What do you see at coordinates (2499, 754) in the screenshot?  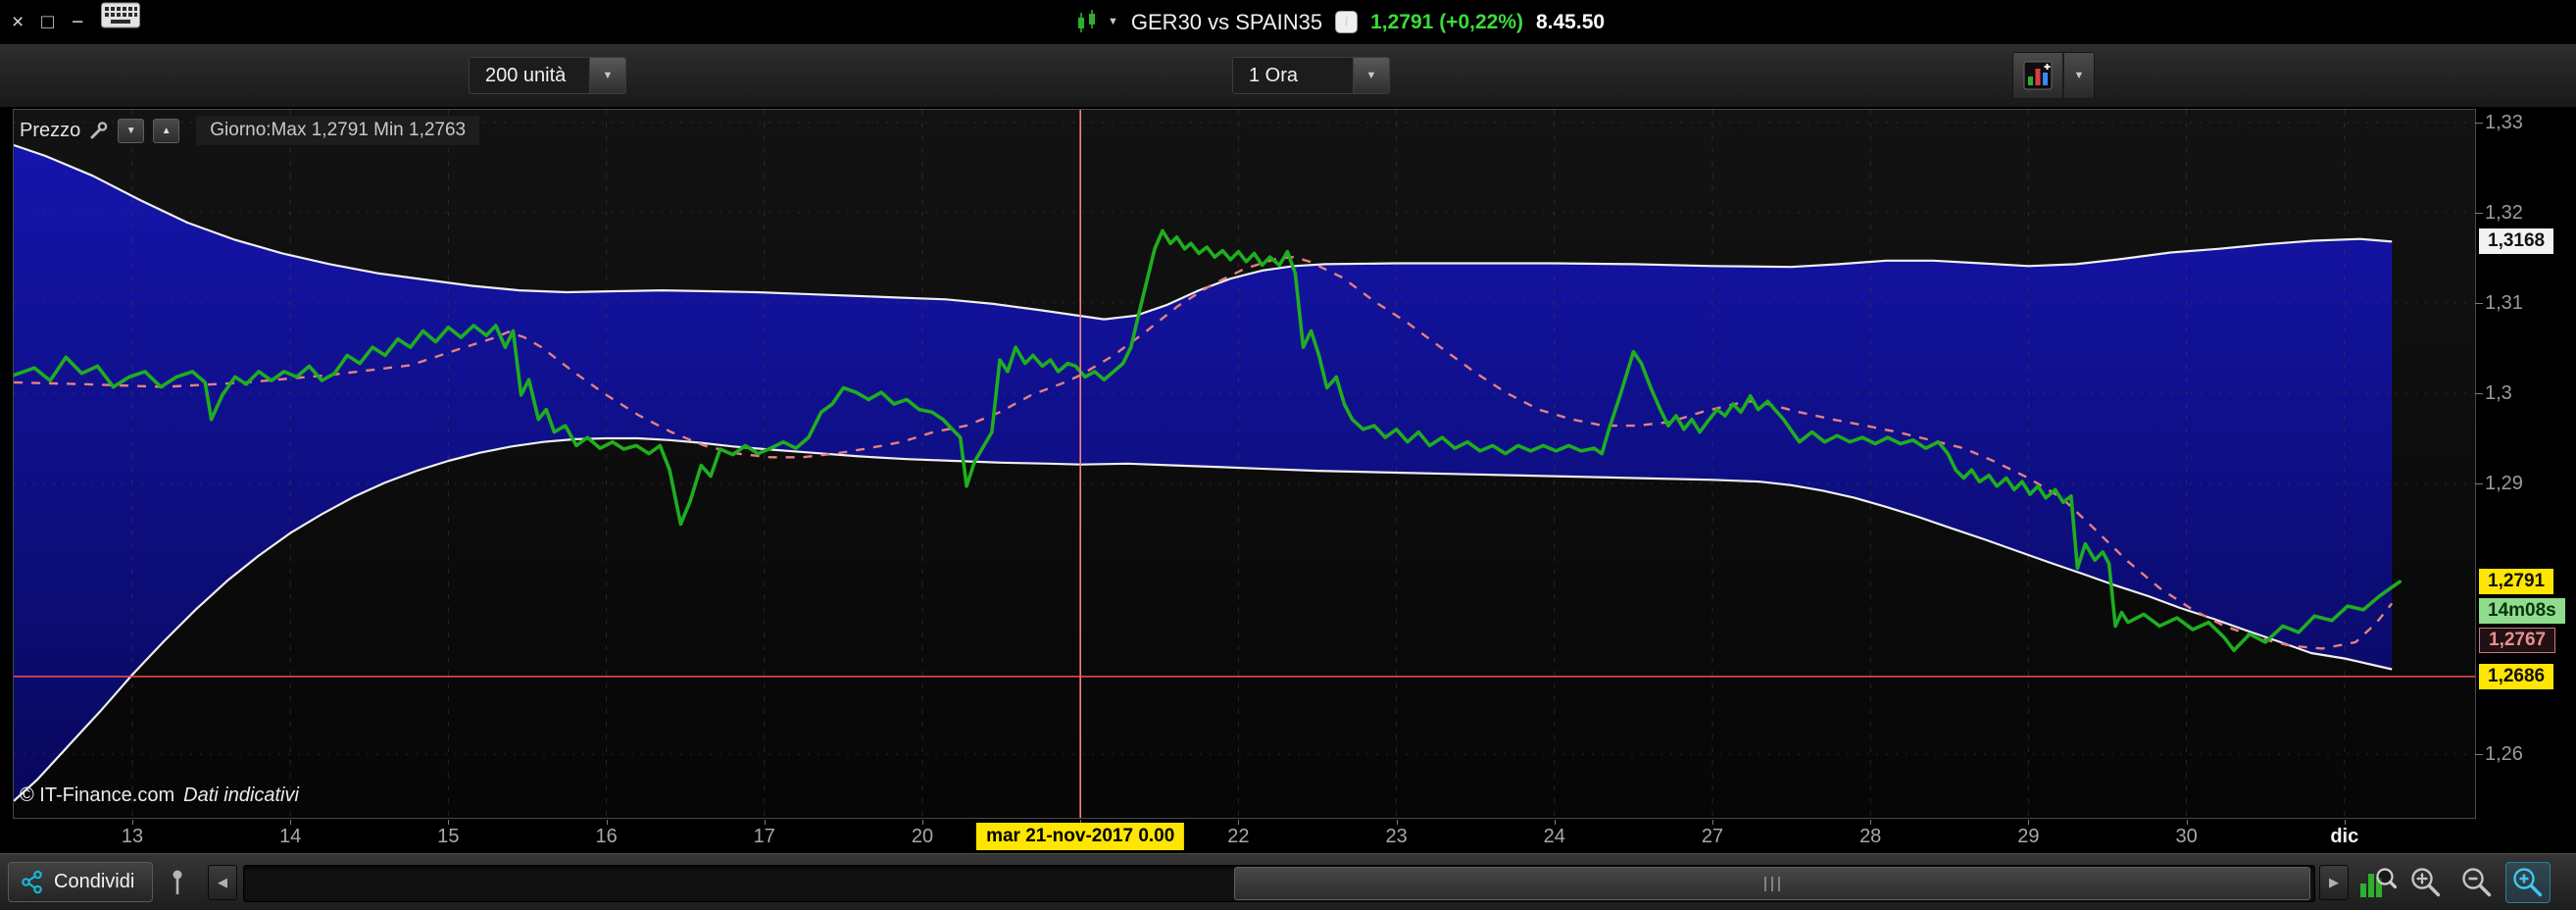 I see `y-axis-label: 1,26` at bounding box center [2499, 754].